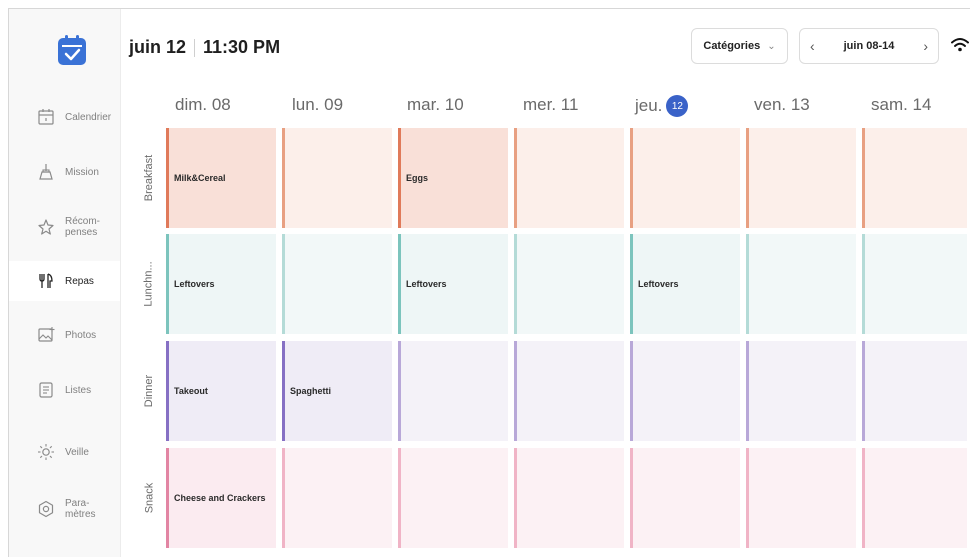 This screenshot has height=557, width=970. Describe the element at coordinates (77, 452) in the screenshot. I see `sidebar-item-label: Veille` at that location.